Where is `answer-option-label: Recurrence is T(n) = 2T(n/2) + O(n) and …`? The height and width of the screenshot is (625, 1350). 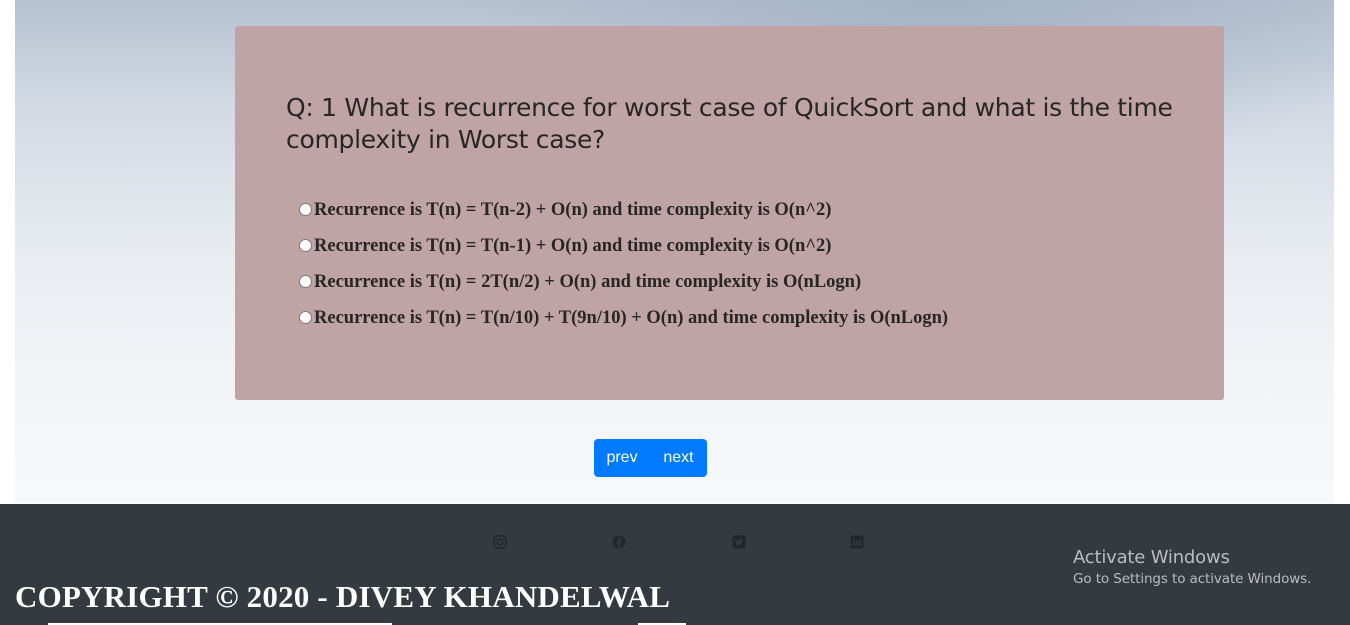 answer-option-label: Recurrence is T(n) = 2T(n/2) + O(n) and … is located at coordinates (588, 281).